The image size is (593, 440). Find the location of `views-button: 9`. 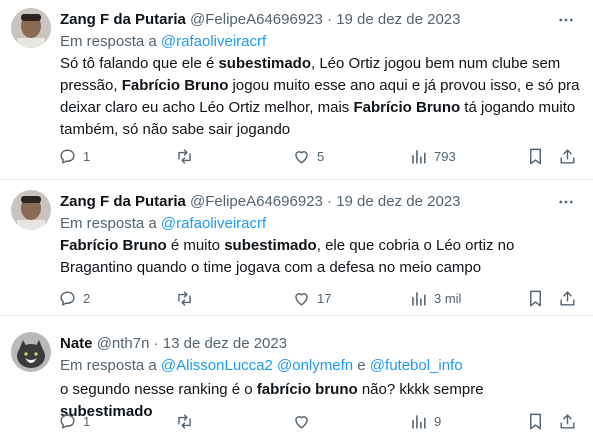

views-button: 9 is located at coordinates (425, 421).